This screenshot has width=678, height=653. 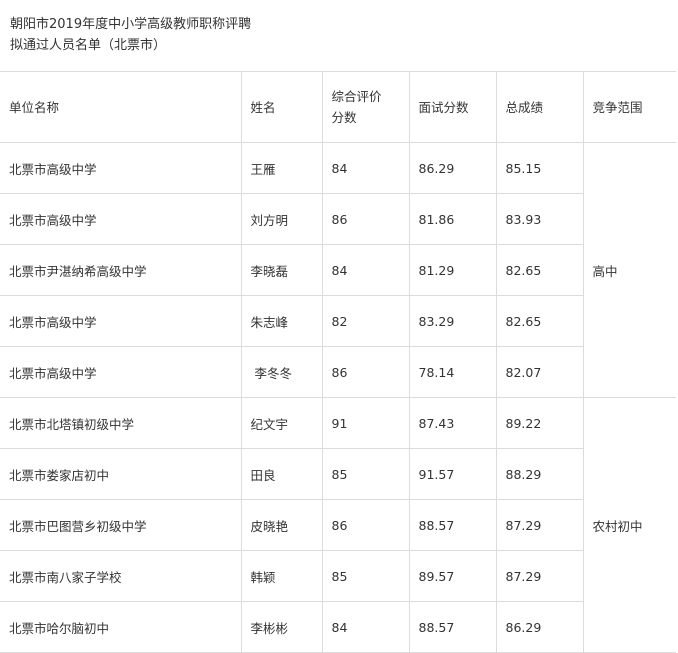 What do you see at coordinates (365, 107) in the screenshot?
I see `header-eval: 综合评价 分数` at bounding box center [365, 107].